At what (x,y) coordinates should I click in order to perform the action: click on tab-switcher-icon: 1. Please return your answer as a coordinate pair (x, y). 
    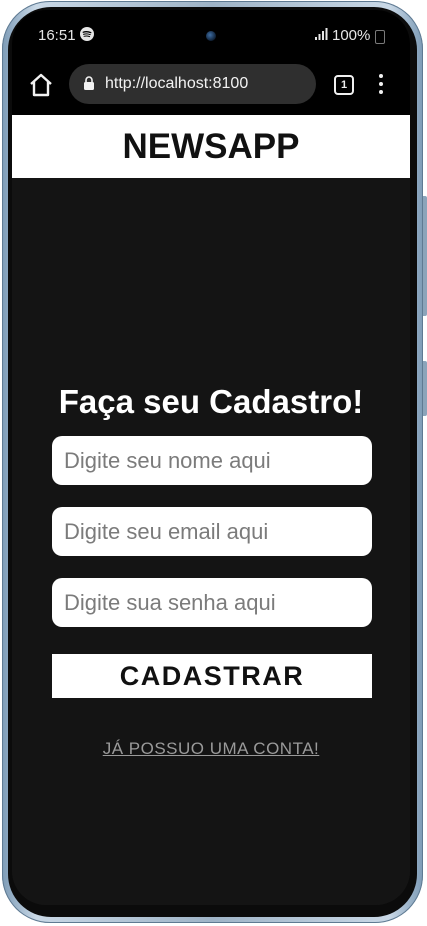
    Looking at the image, I should click on (344, 85).